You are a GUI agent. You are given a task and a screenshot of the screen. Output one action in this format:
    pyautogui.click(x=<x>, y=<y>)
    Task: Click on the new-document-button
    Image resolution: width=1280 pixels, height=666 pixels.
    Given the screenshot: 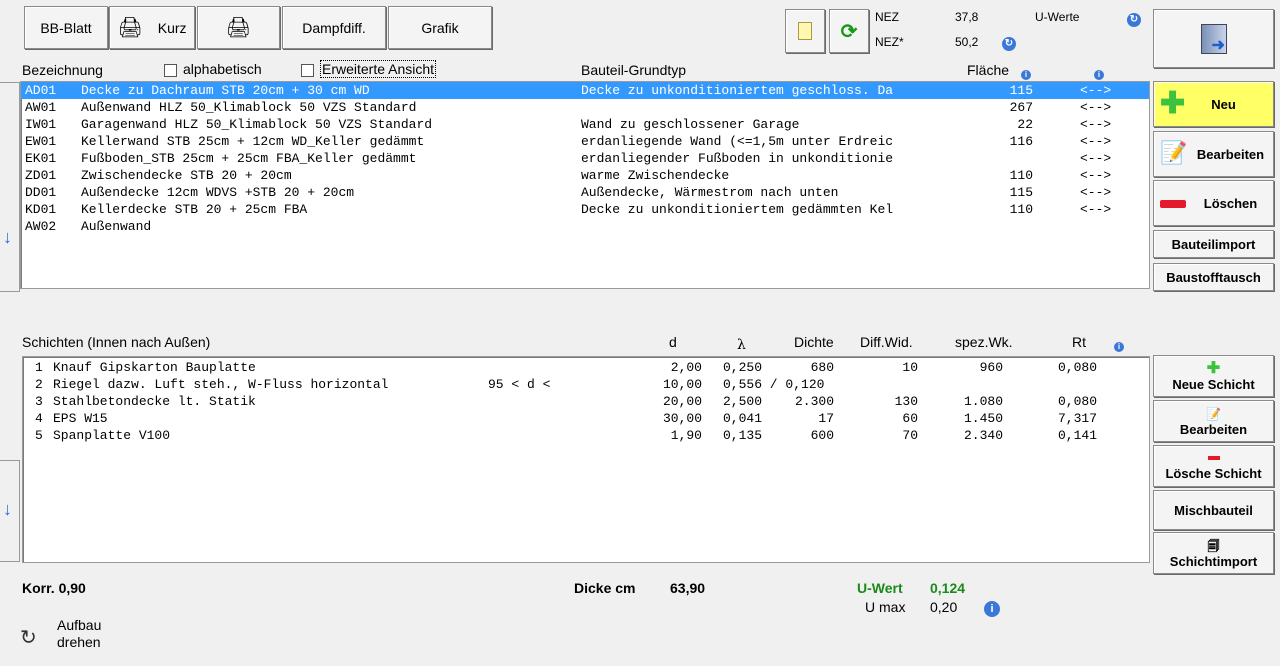 What is the action you would take?
    pyautogui.click(x=805, y=31)
    